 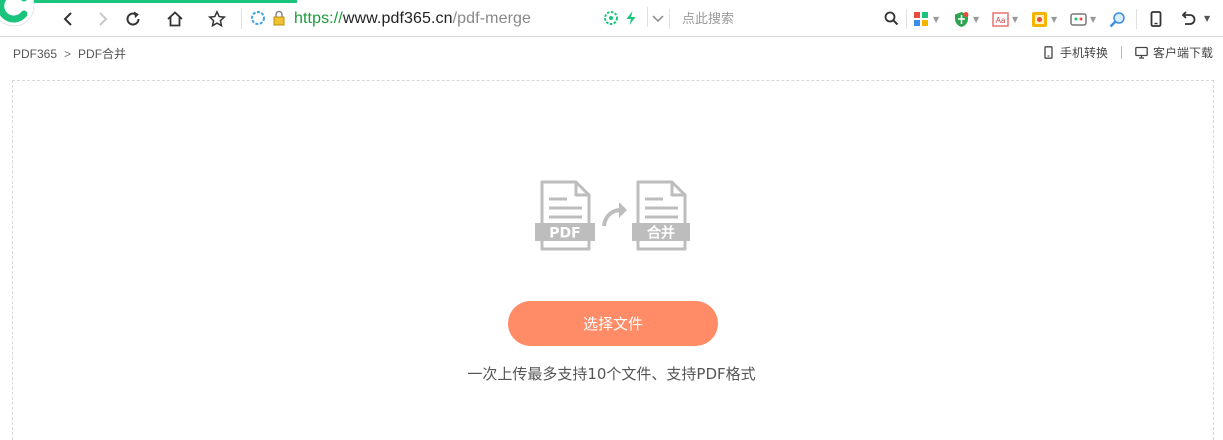 I want to click on client-download-label: 客户端下载, so click(x=1182, y=53).